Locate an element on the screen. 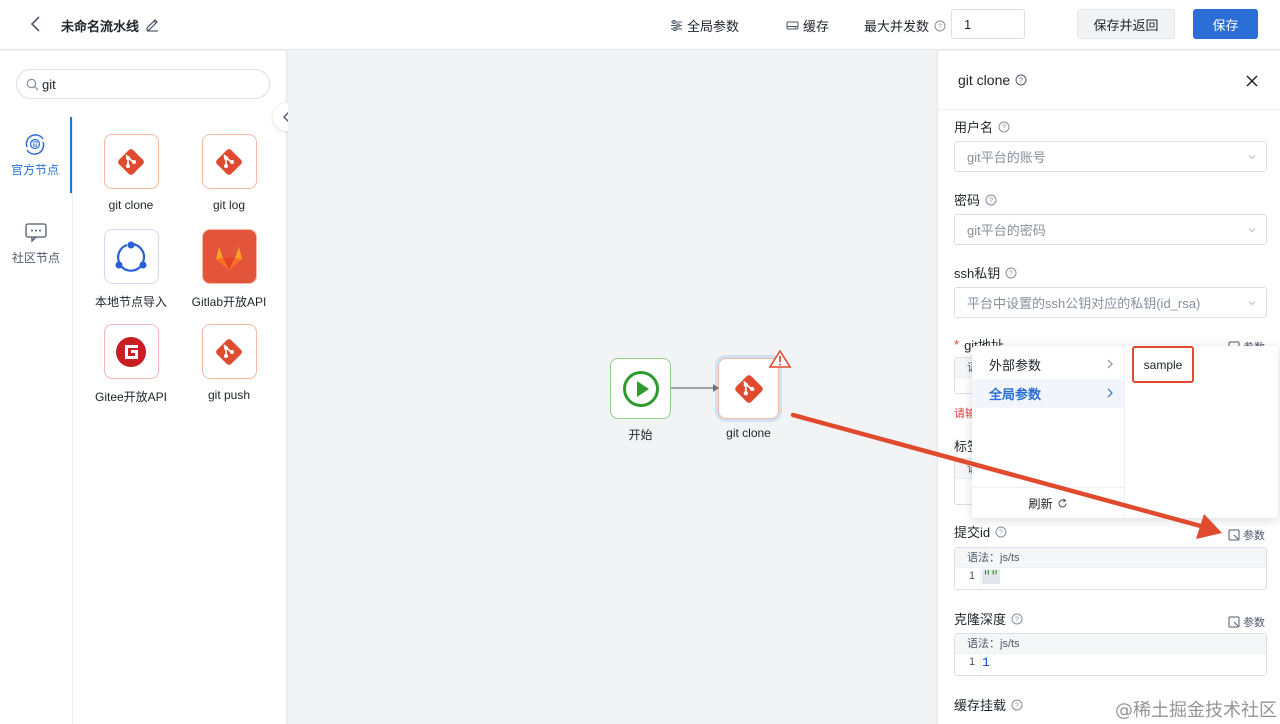 Image resolution: width=1280 pixels, height=724 pixels. flow-connector-arrow is located at coordinates (695, 388).